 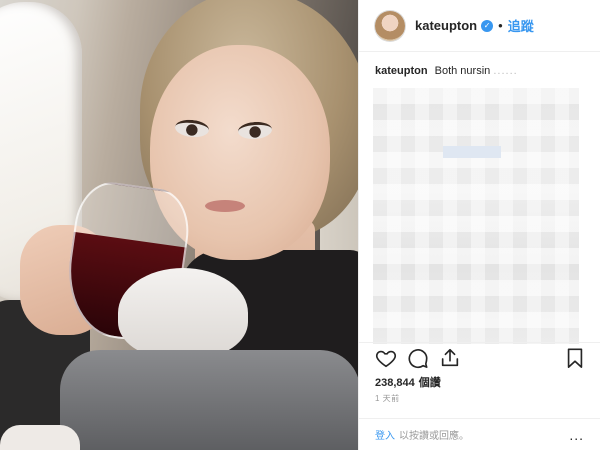 I want to click on caption-text: Both nursin, so click(x=462, y=71).